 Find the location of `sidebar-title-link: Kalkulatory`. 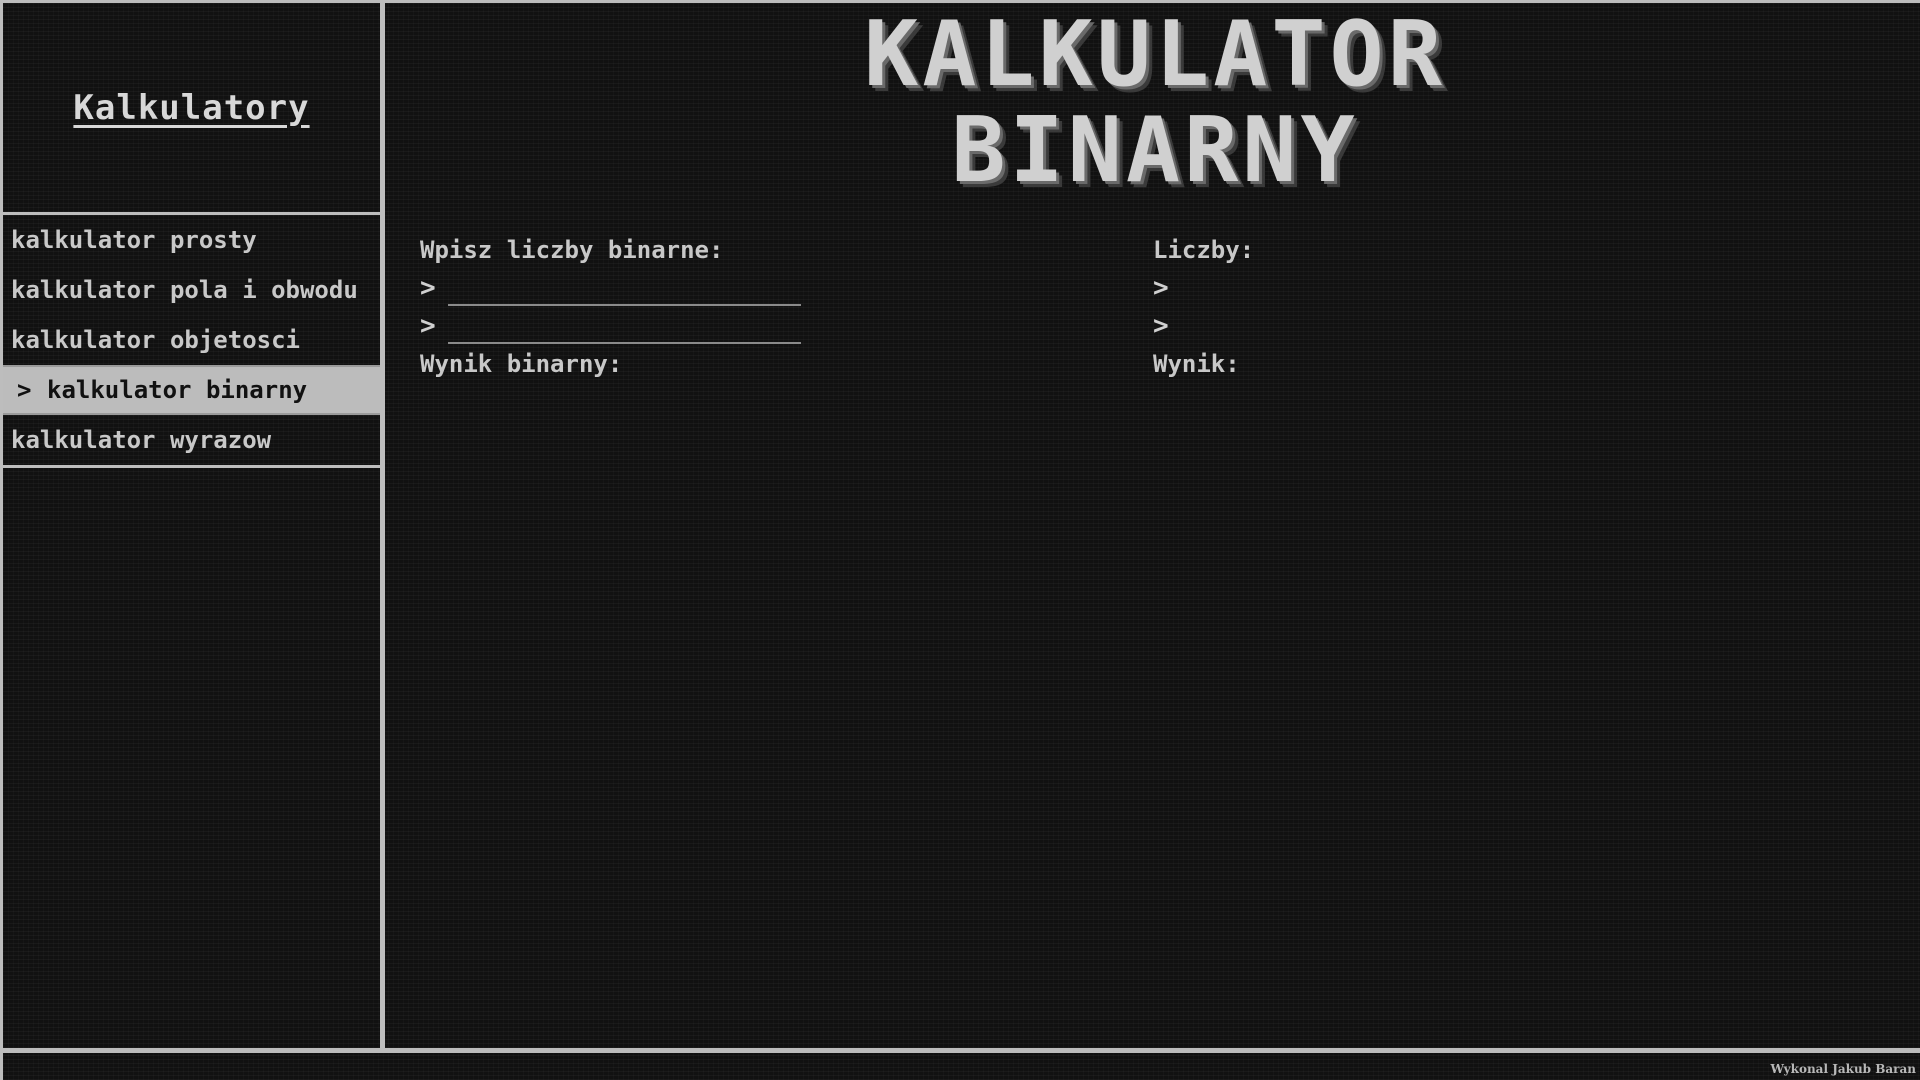

sidebar-title-link: Kalkulatory is located at coordinates (191, 108).